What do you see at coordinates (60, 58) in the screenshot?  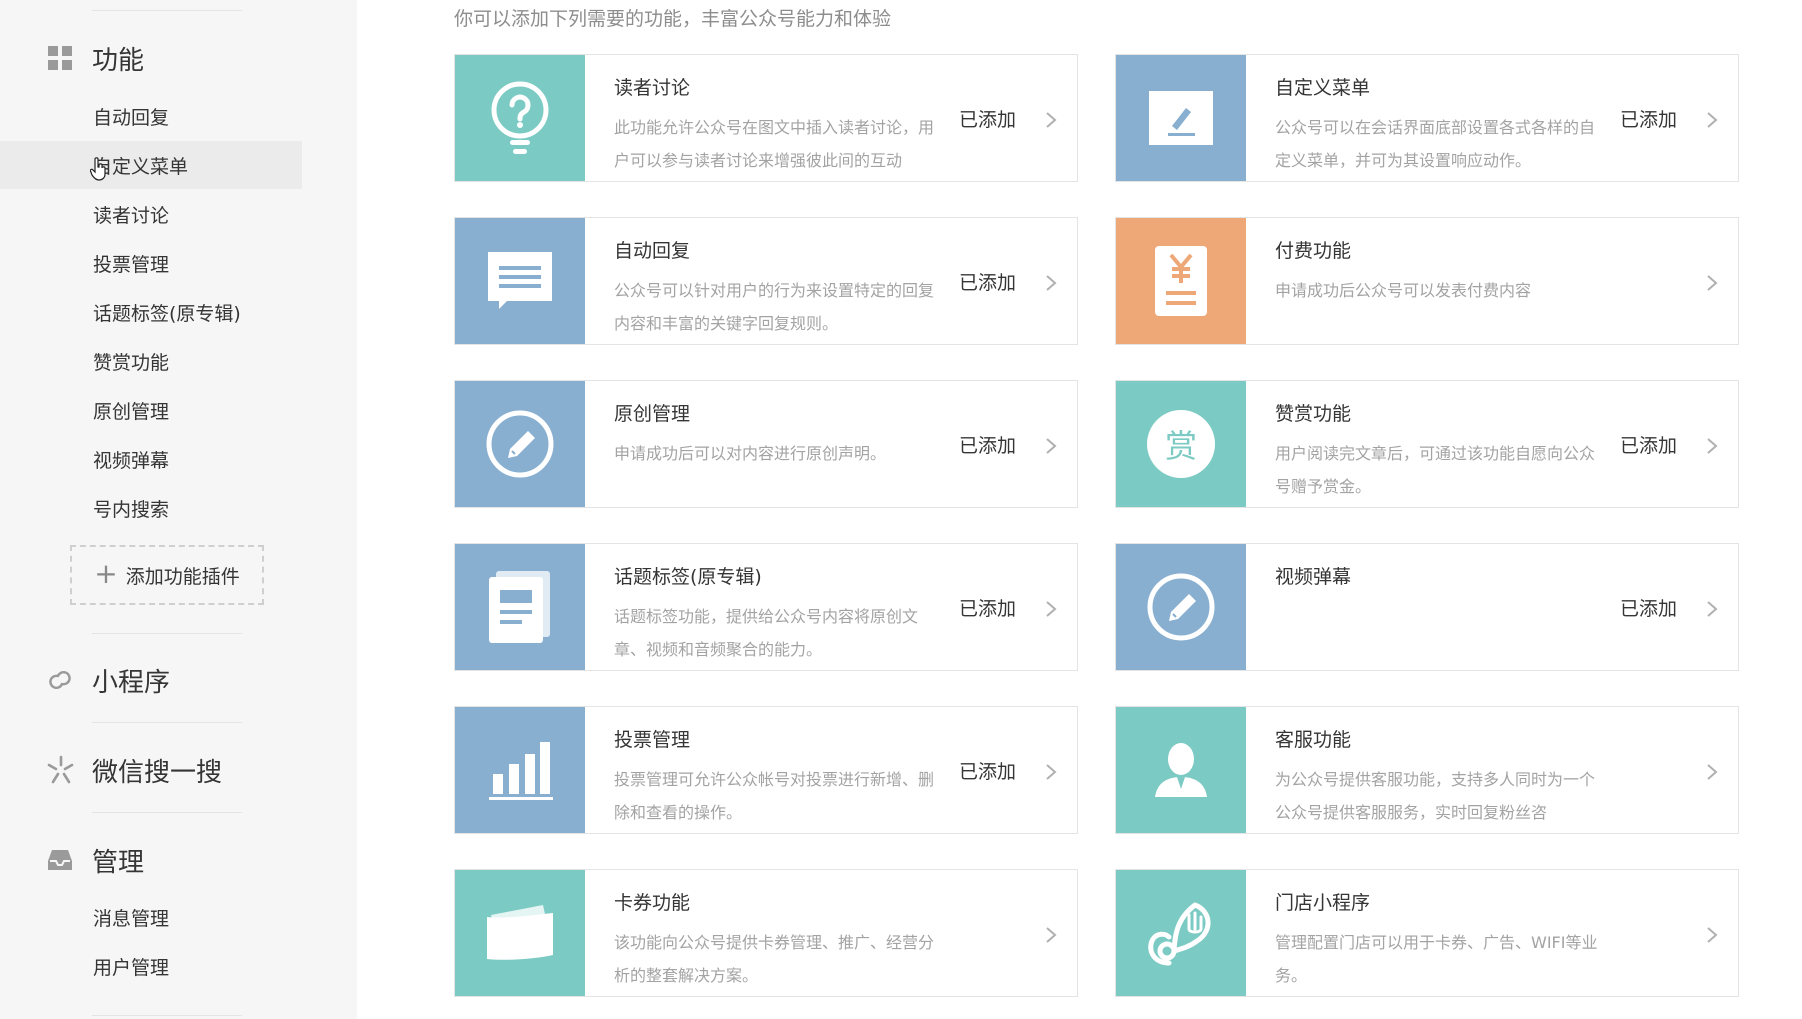 I see `grid-icon` at bounding box center [60, 58].